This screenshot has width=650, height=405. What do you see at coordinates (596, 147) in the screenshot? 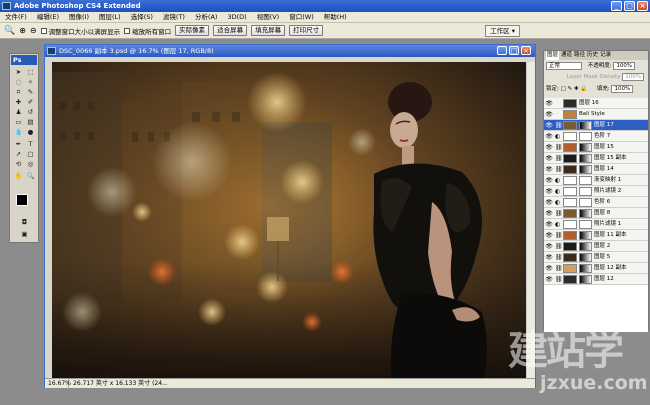
I see `layer-row: 👁 ⛓ 图层 15` at bounding box center [596, 147].